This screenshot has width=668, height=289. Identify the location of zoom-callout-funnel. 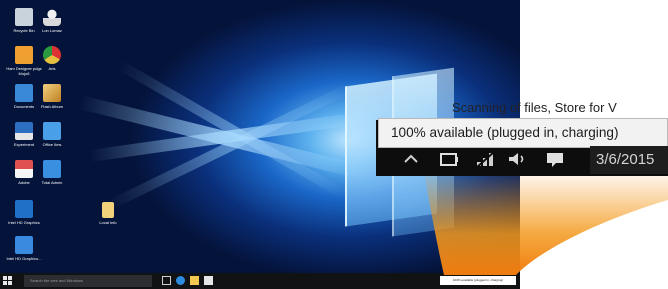
(546, 223).